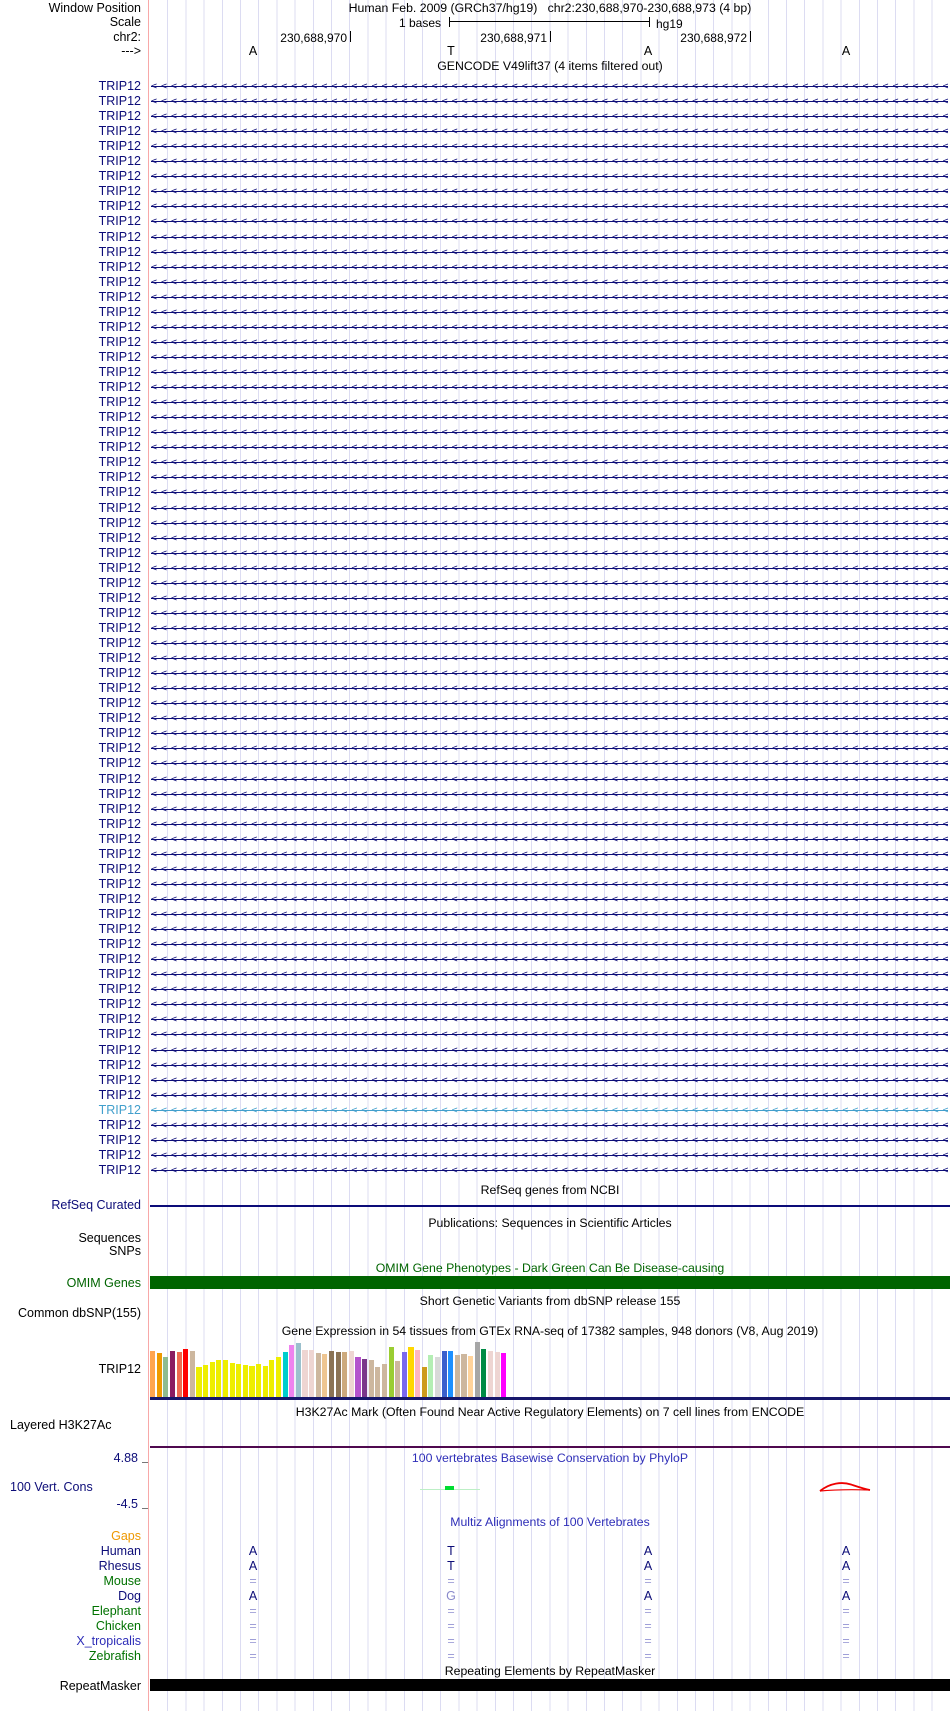 This screenshot has width=950, height=1711. Describe the element at coordinates (550, 1282) in the screenshot. I see `omim-gene-bar` at that location.